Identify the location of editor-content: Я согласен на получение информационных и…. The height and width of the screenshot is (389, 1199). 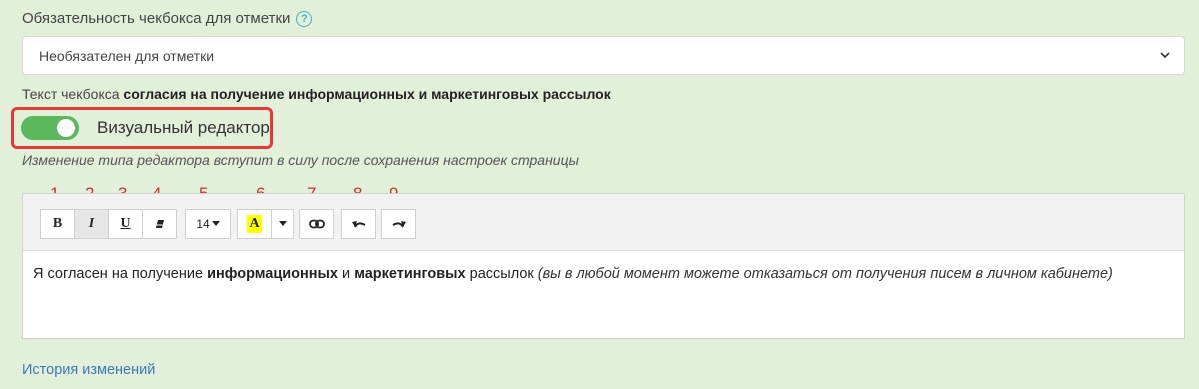
(573, 274).